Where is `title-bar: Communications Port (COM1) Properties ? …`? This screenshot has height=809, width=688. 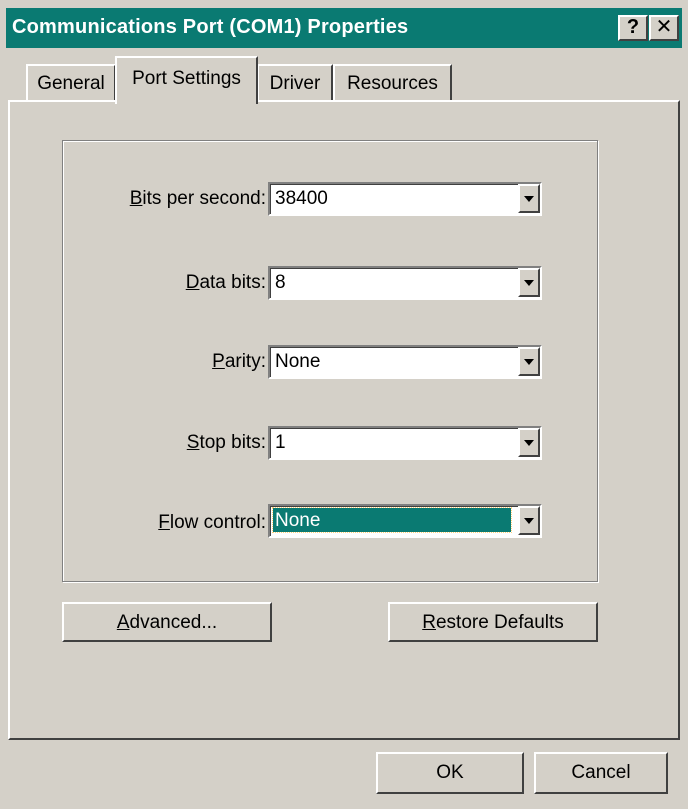
title-bar: Communications Port (COM1) Properties ? … is located at coordinates (344, 28).